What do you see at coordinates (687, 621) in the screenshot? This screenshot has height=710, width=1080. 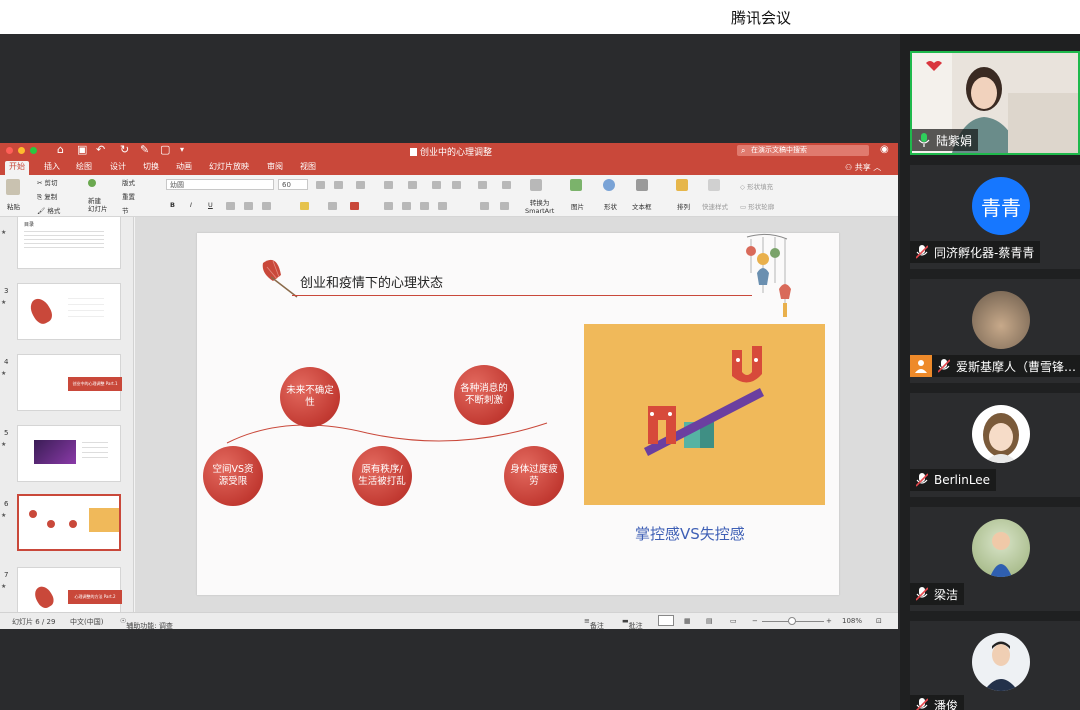 I see `slide-sorter-button: ▦` at bounding box center [687, 621].